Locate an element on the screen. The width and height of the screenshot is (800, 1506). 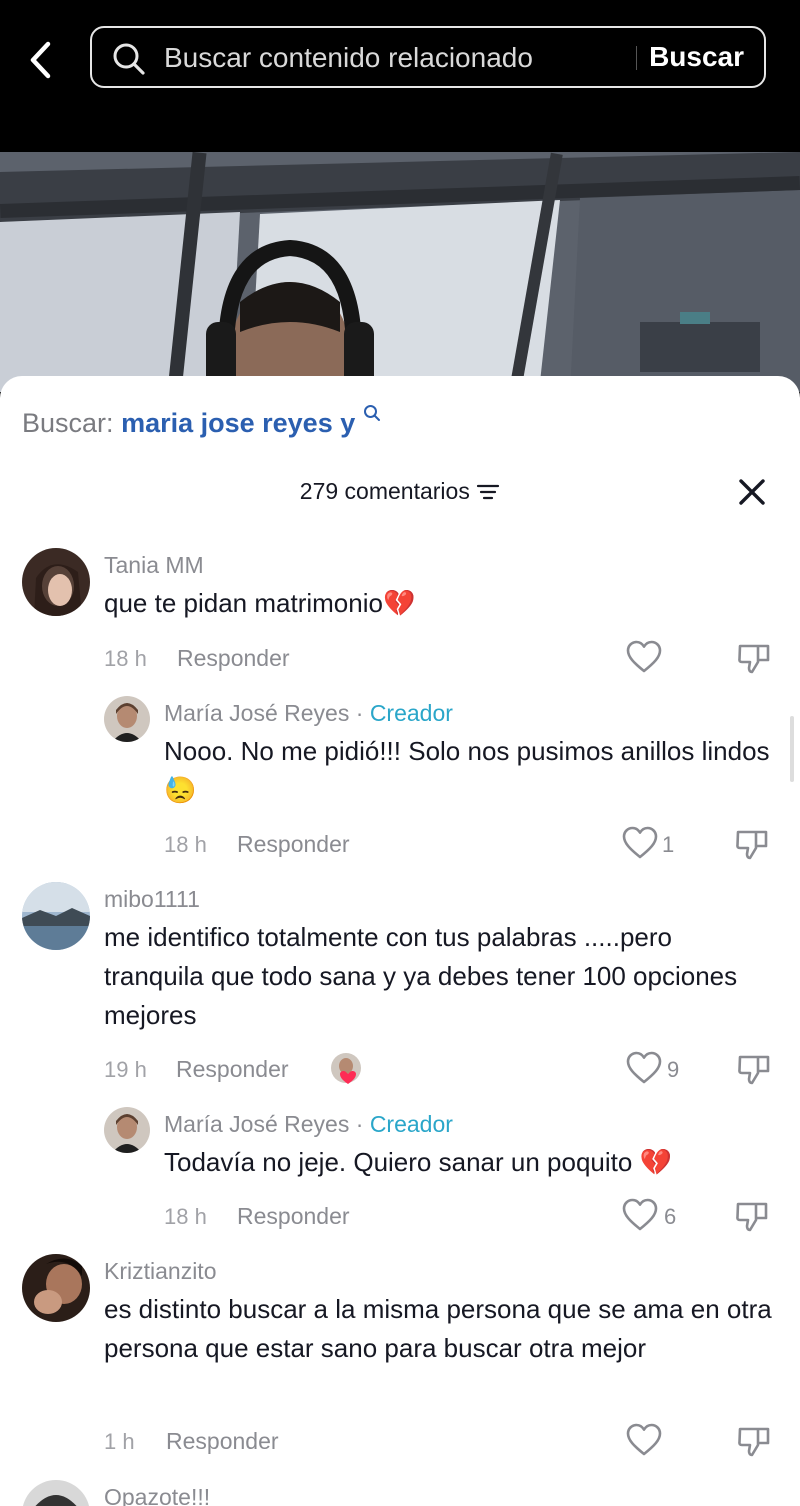
comment-username: Tania MM is located at coordinates (154, 565).